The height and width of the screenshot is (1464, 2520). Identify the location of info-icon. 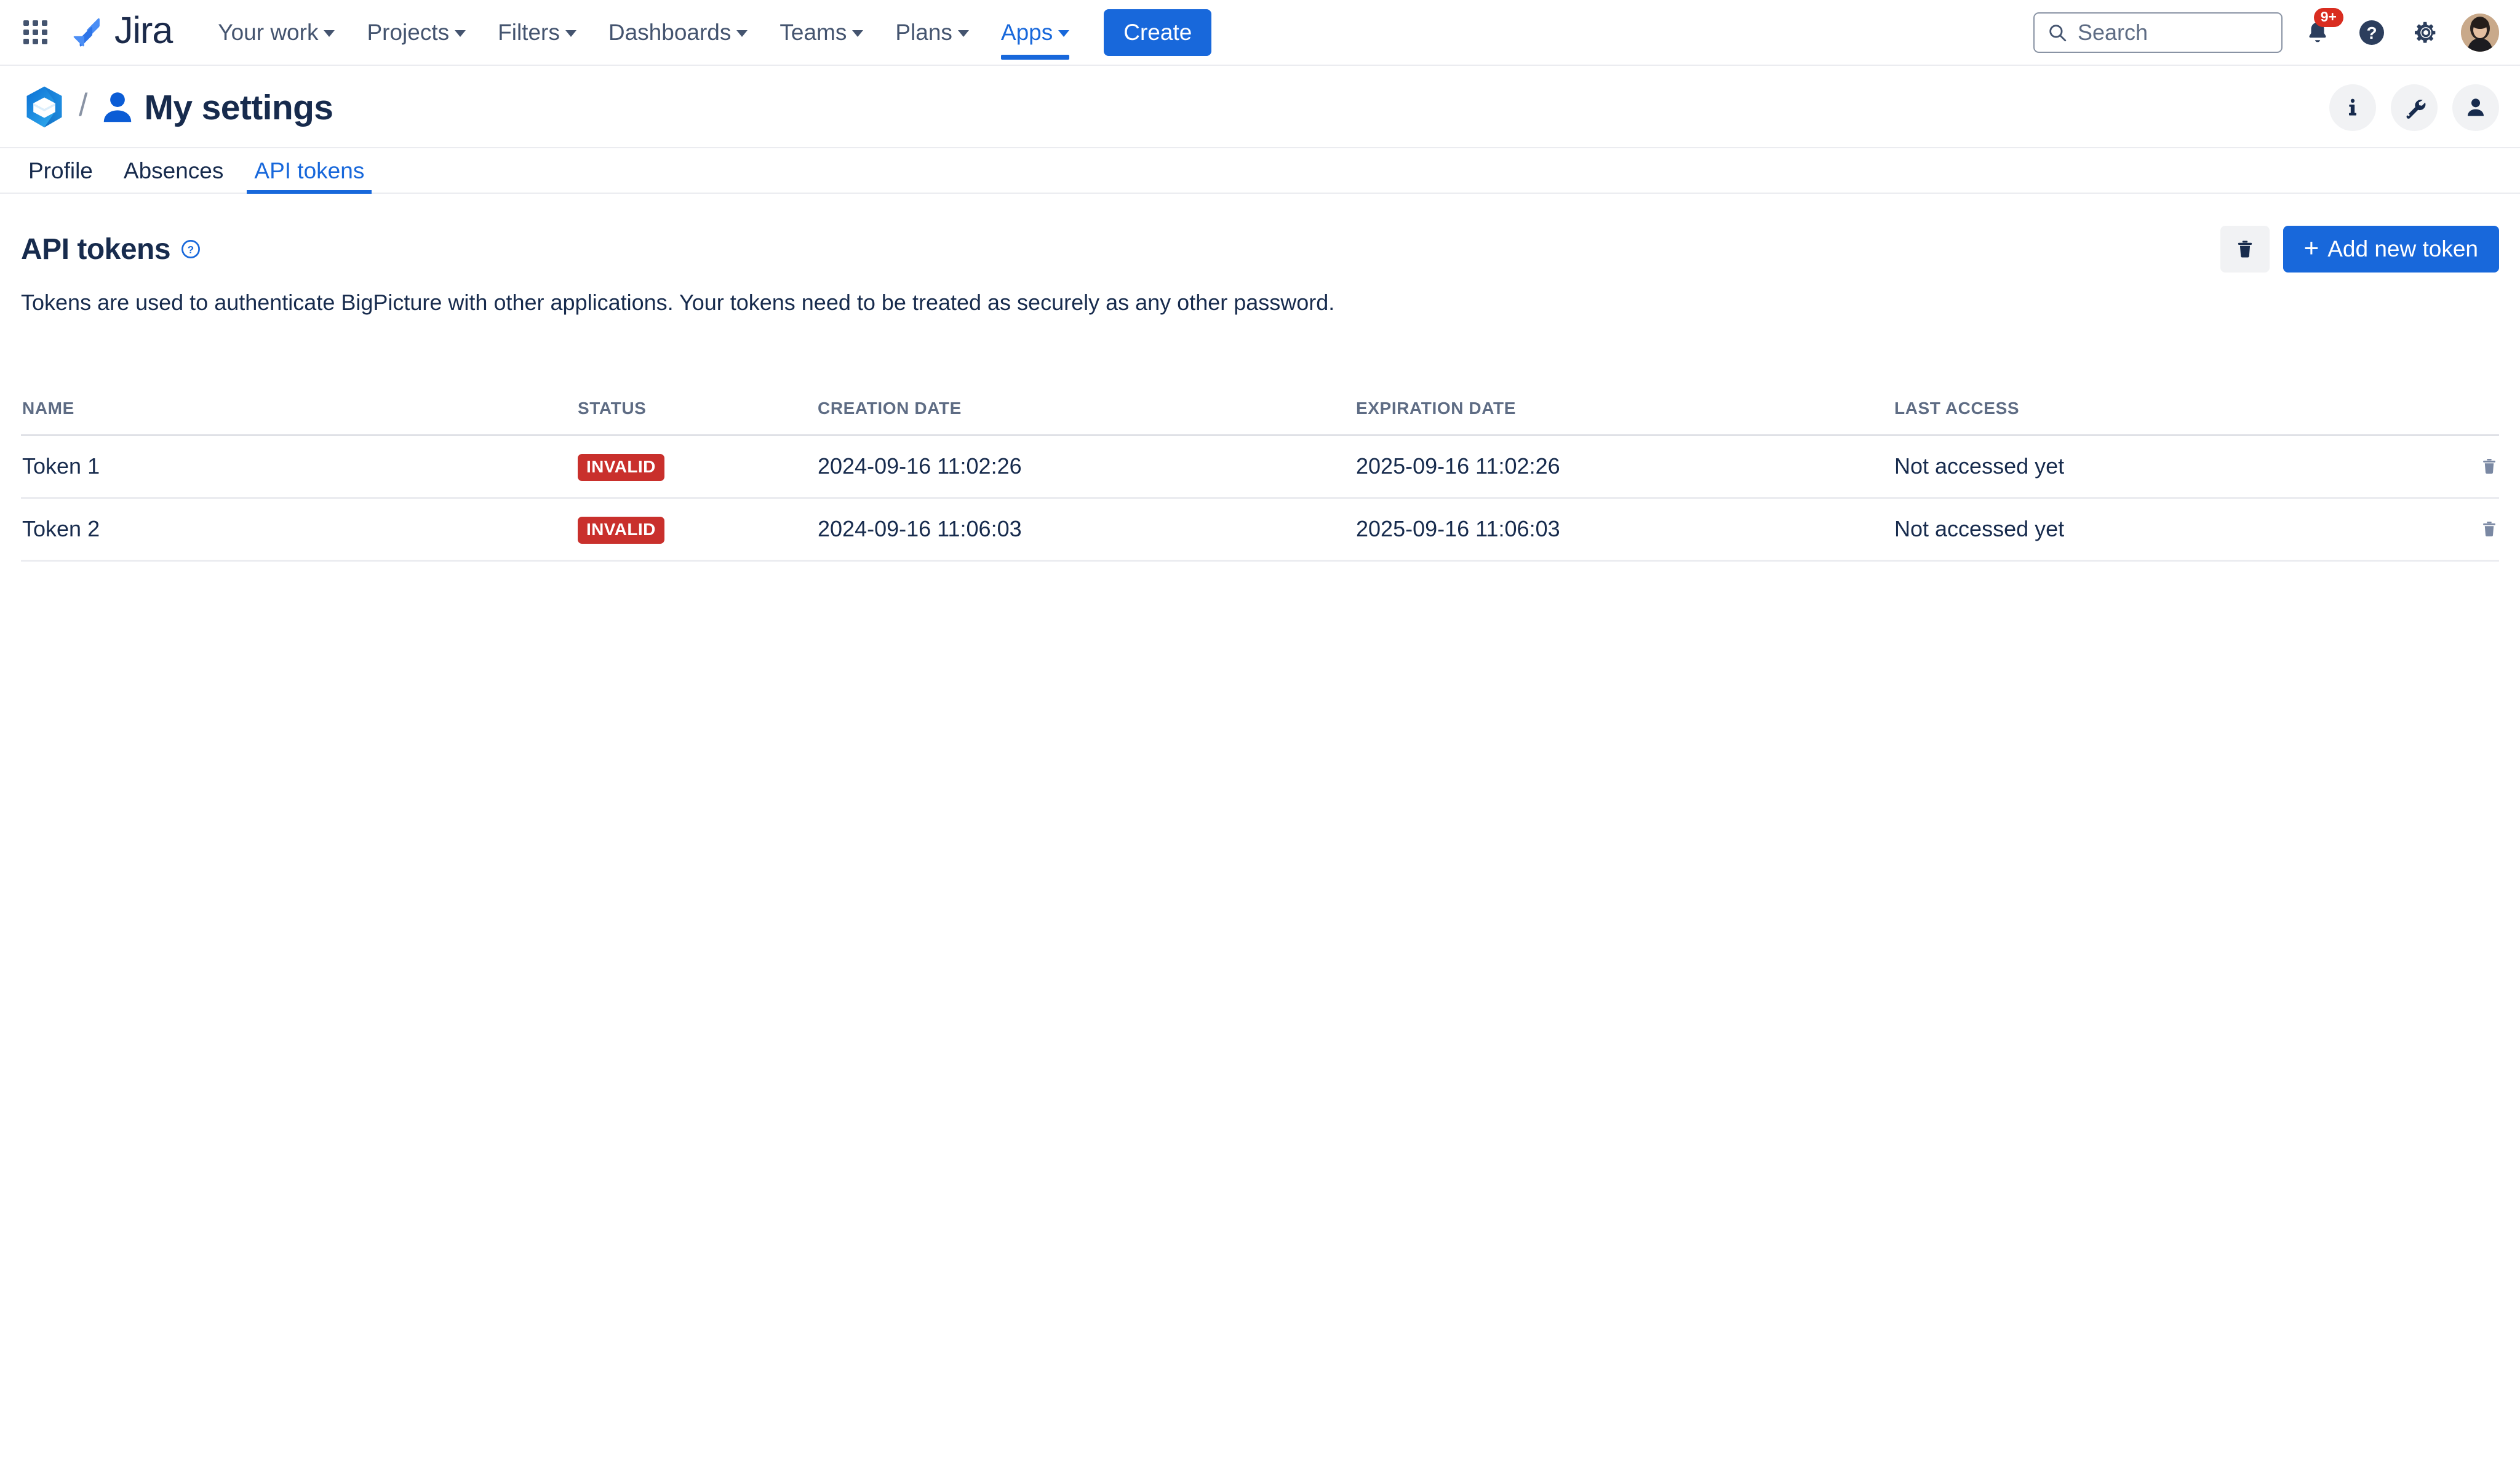
(2352, 107).